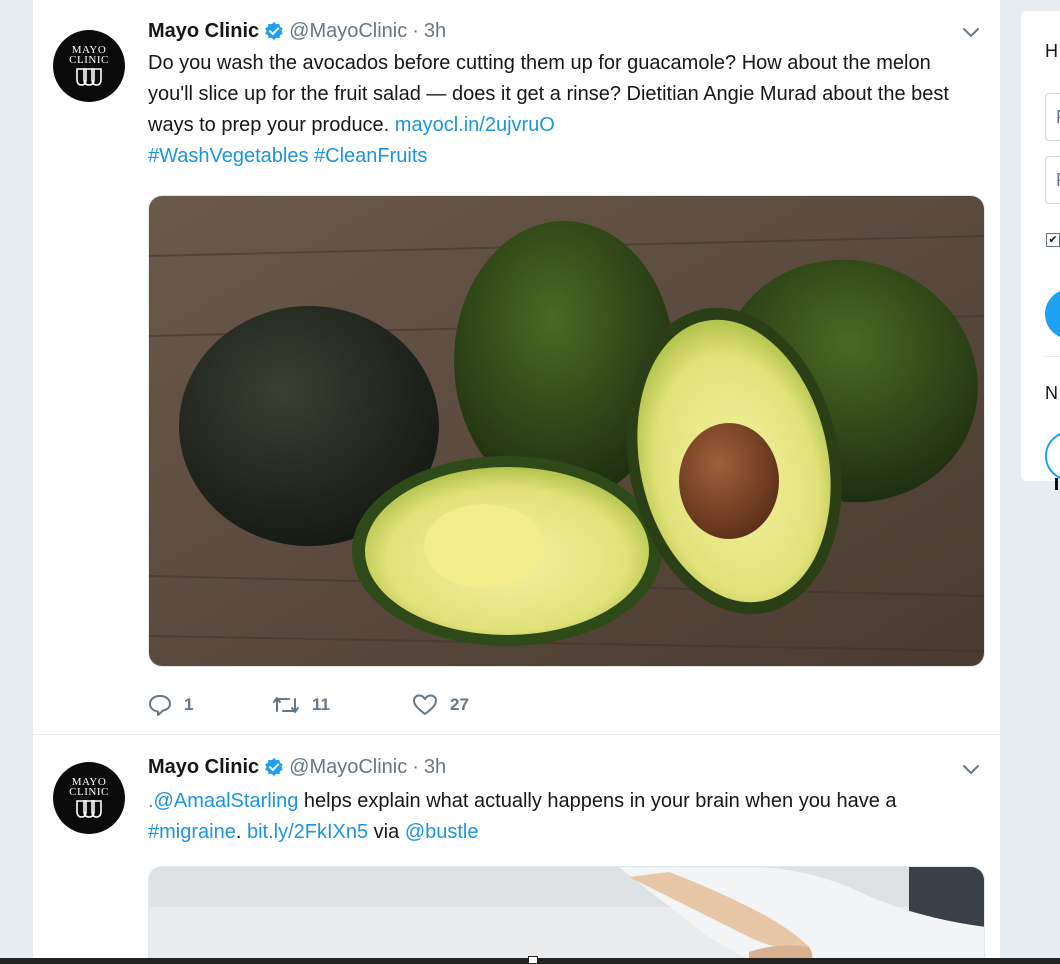 The height and width of the screenshot is (964, 1060). I want to click on retweet-button: 11, so click(342, 705).